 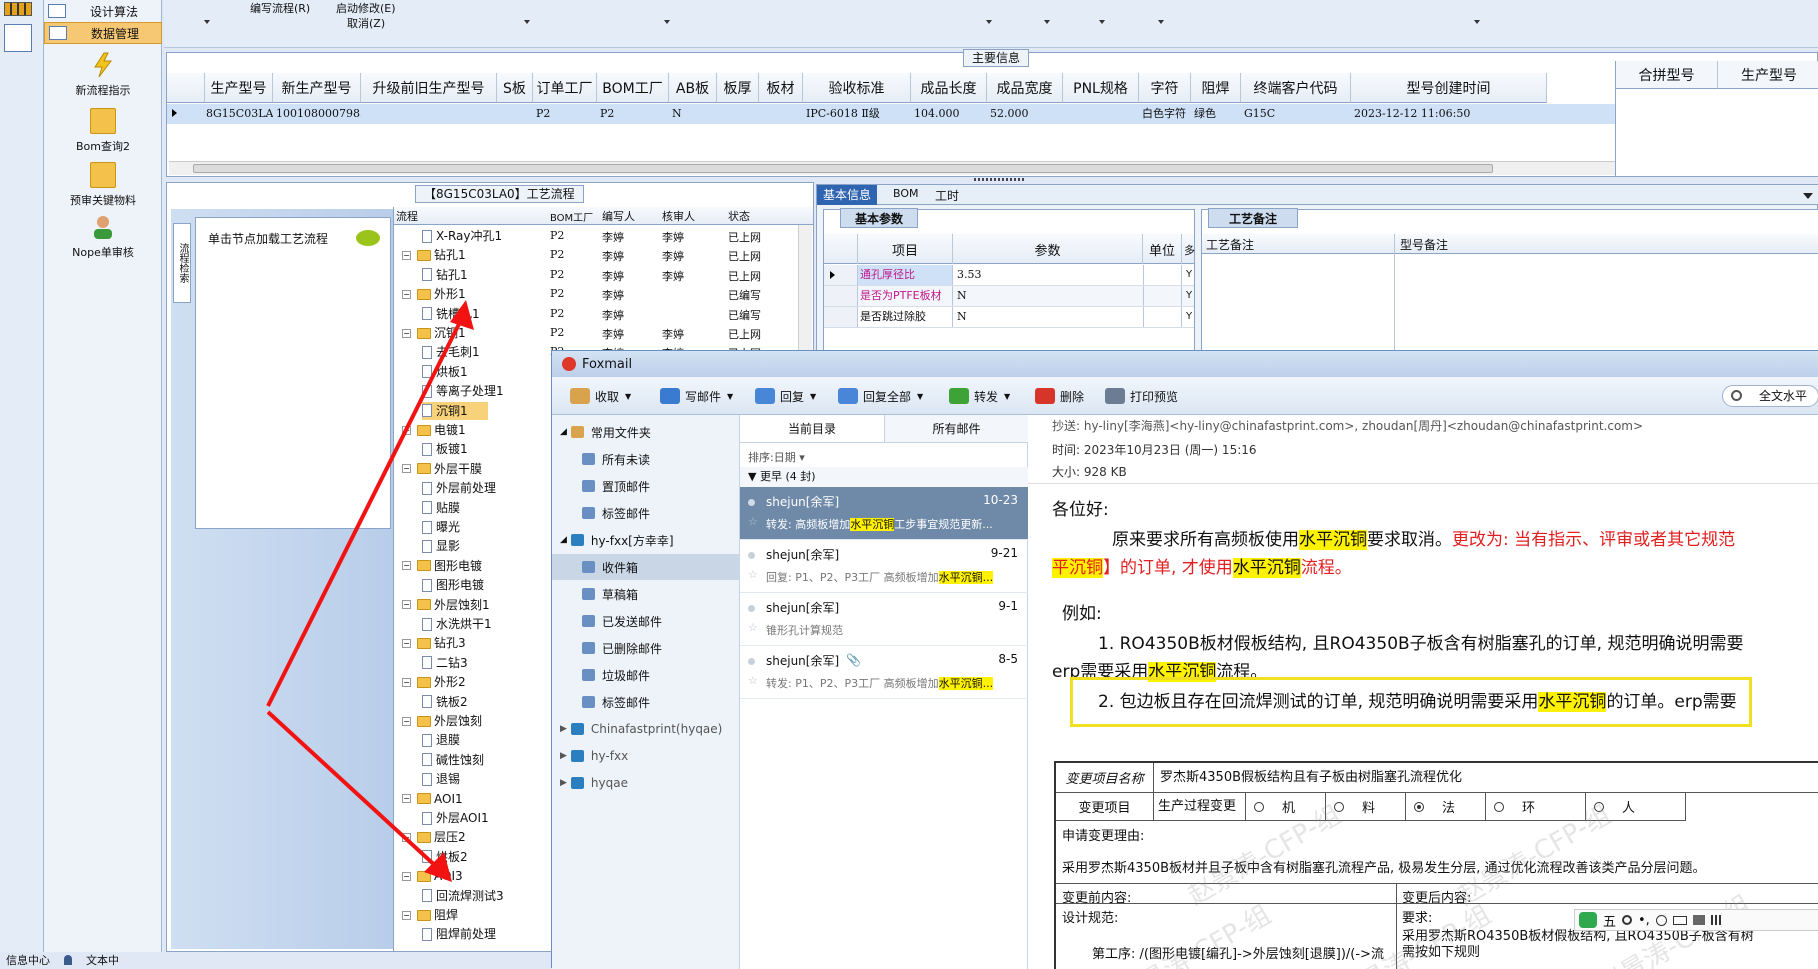 I want to click on tree-node-step: 贴膜, so click(x=441, y=508).